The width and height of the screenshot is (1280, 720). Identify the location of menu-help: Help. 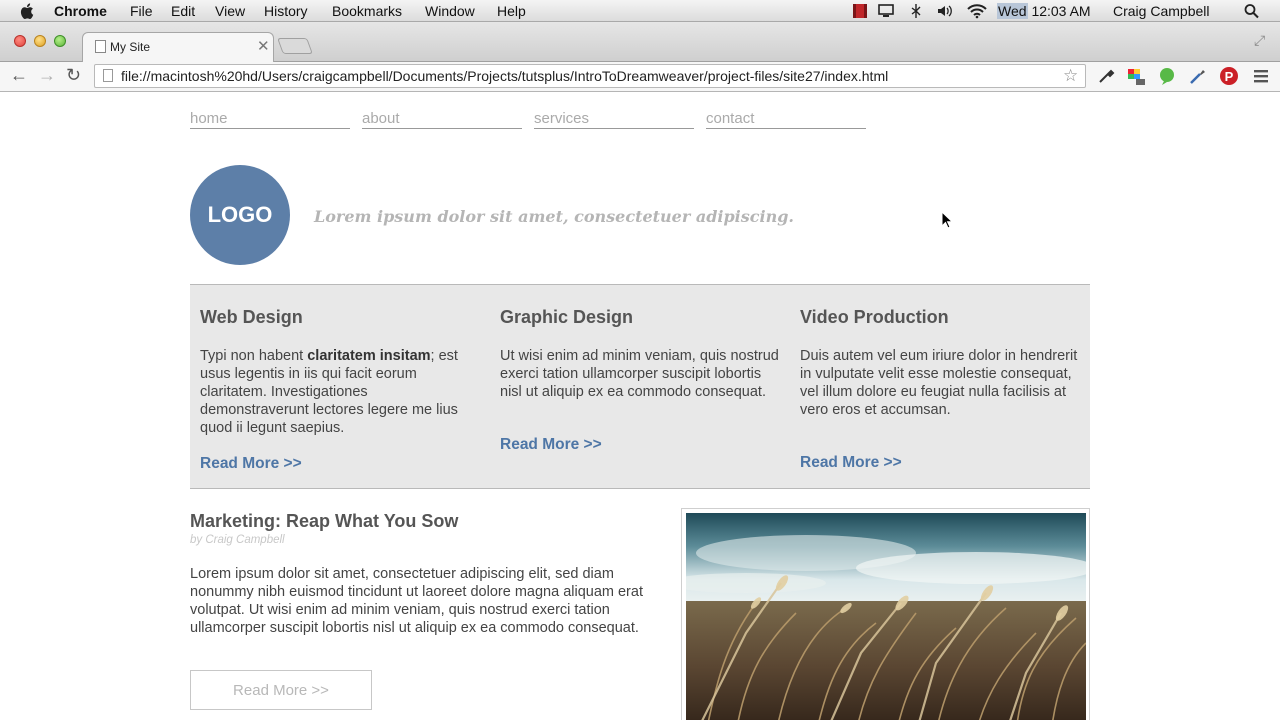
(511, 11).